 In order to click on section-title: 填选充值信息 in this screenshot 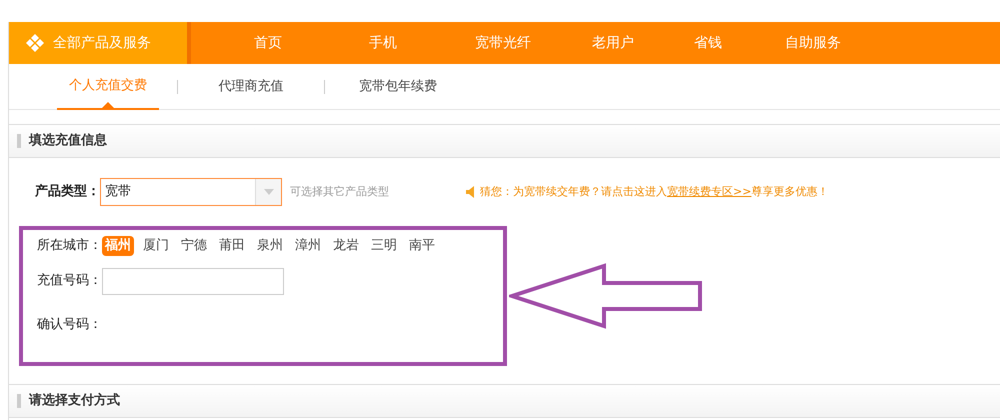, I will do `click(68, 141)`.